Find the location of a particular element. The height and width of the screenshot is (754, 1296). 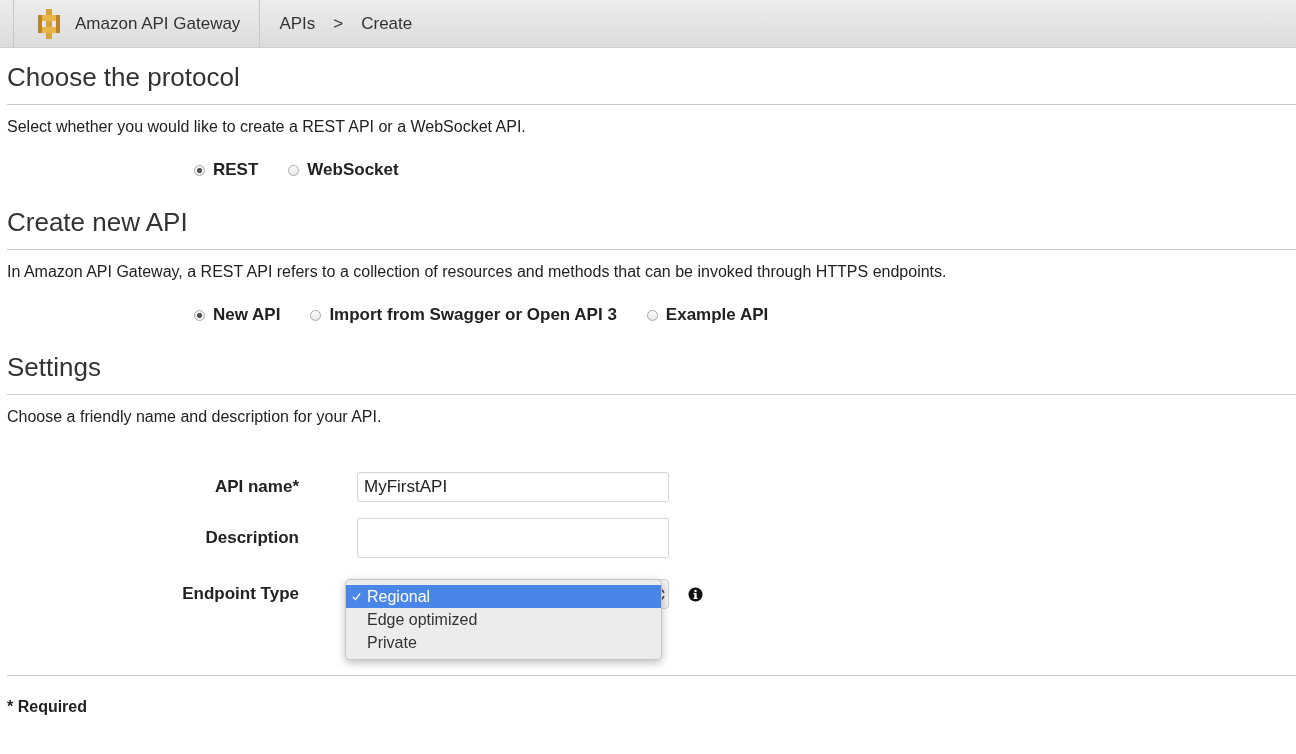

dropdown-option: Edge optimized is located at coordinates (503, 619).